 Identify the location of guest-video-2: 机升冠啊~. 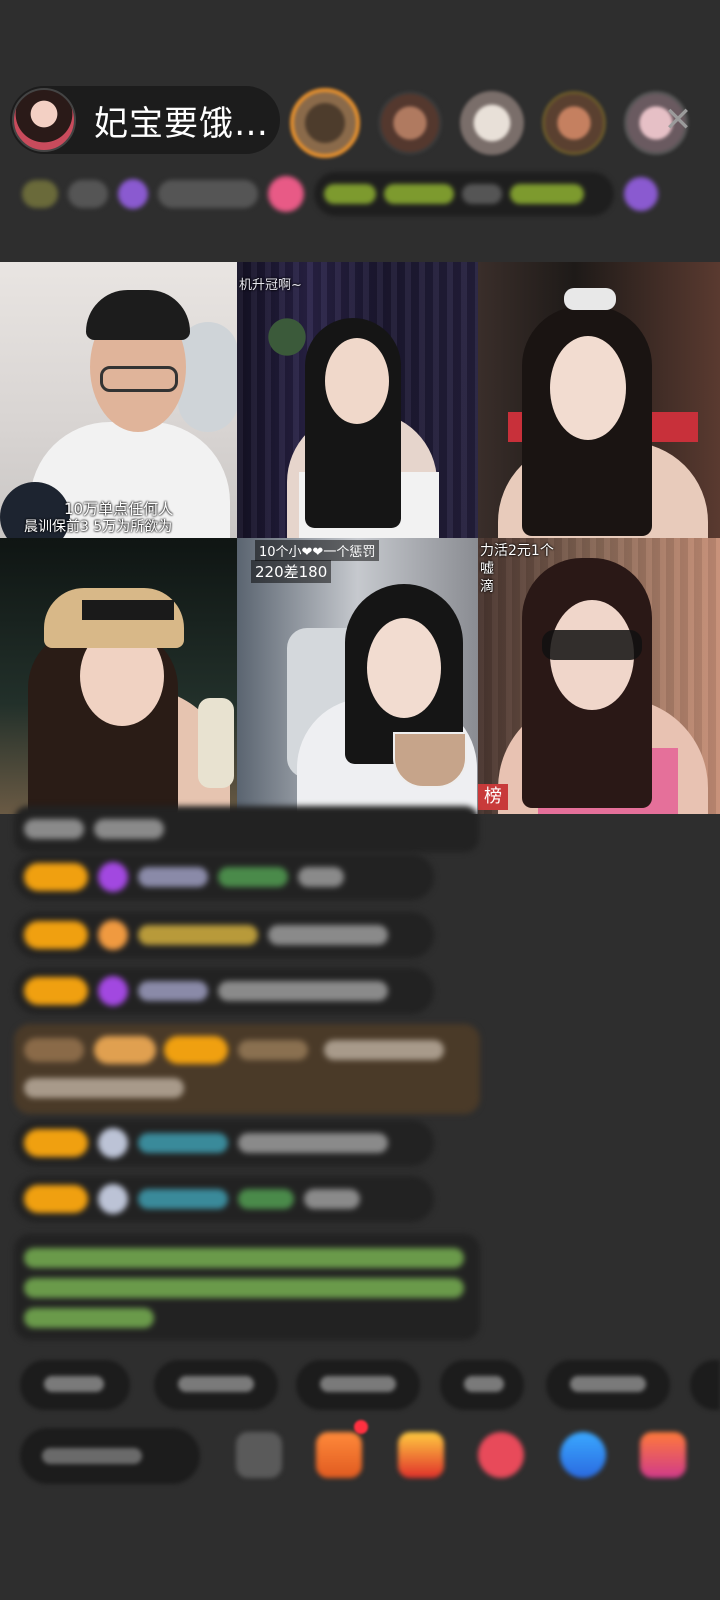
(357, 400).